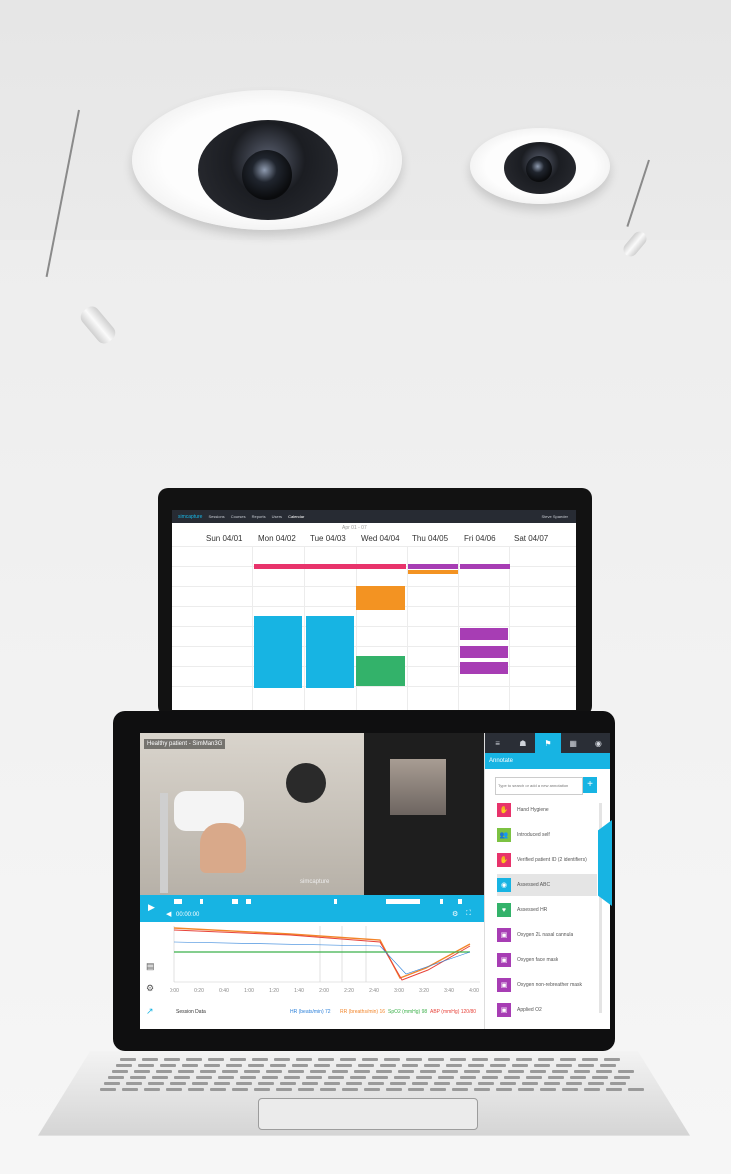  Describe the element at coordinates (531, 538) in the screenshot. I see `day-sat: Sat 04/07` at that location.